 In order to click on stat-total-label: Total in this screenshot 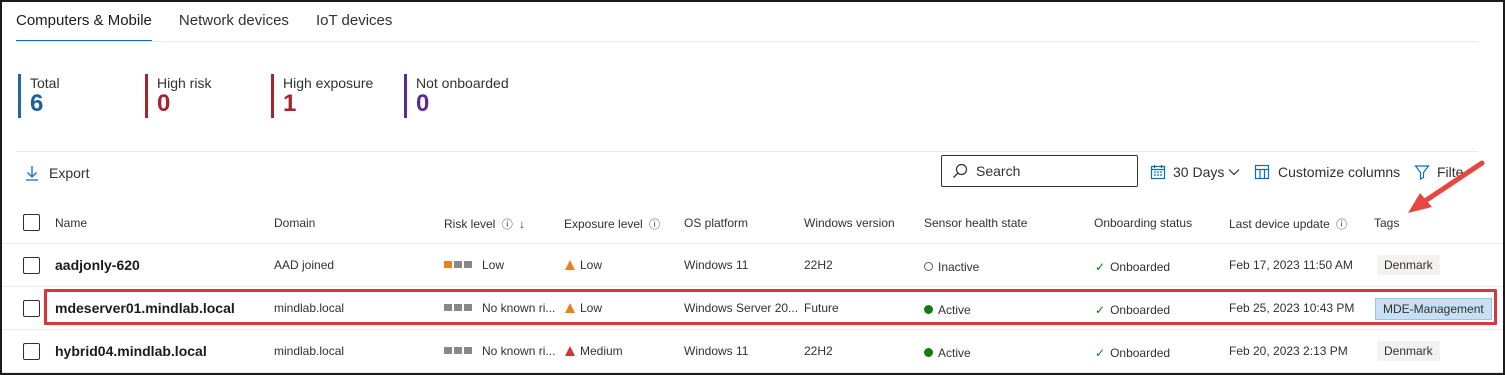, I will do `click(45, 83)`.